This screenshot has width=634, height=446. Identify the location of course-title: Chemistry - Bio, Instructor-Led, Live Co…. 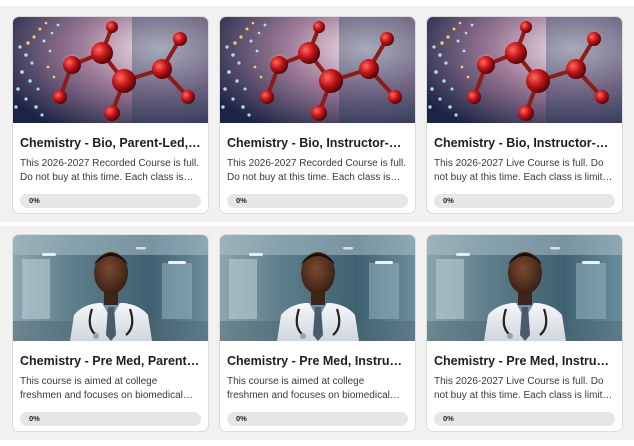
(524, 143).